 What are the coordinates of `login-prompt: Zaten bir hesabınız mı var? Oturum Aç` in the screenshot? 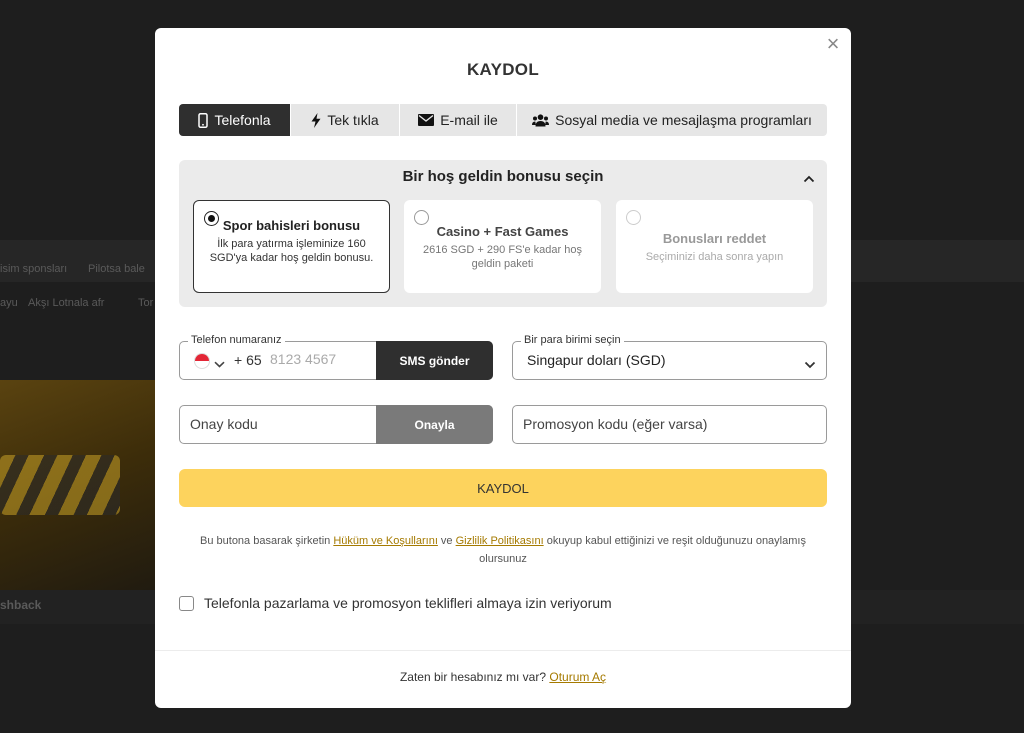 It's located at (503, 677).